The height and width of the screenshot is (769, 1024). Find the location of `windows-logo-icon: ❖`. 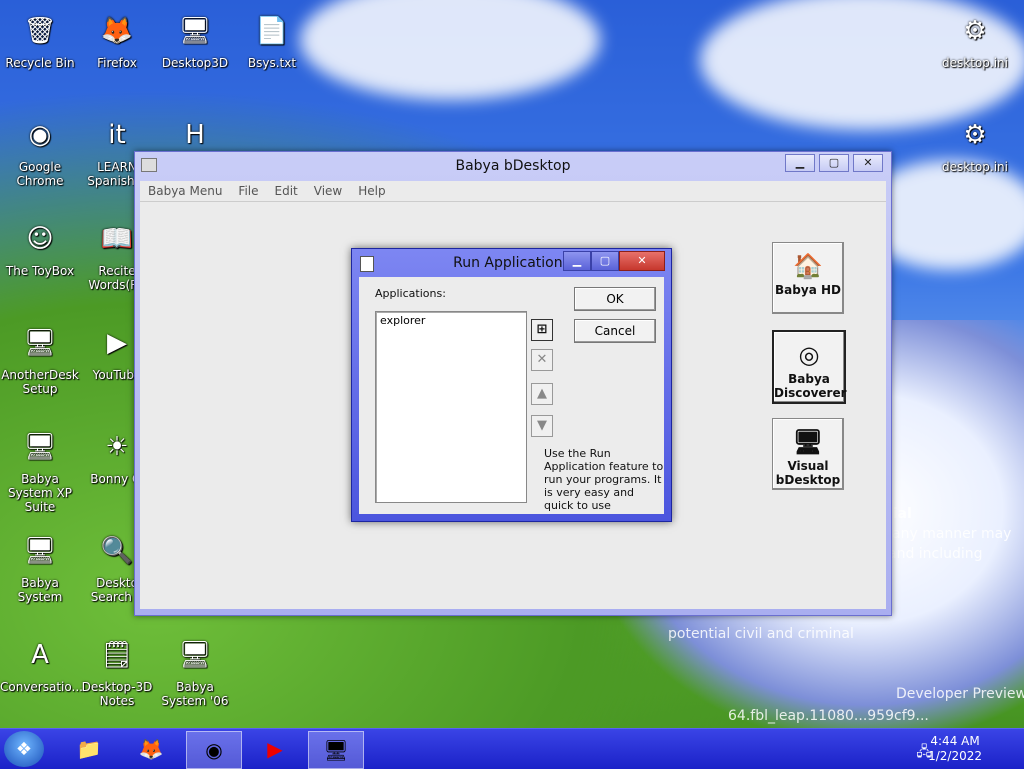

windows-logo-icon: ❖ is located at coordinates (24, 749).